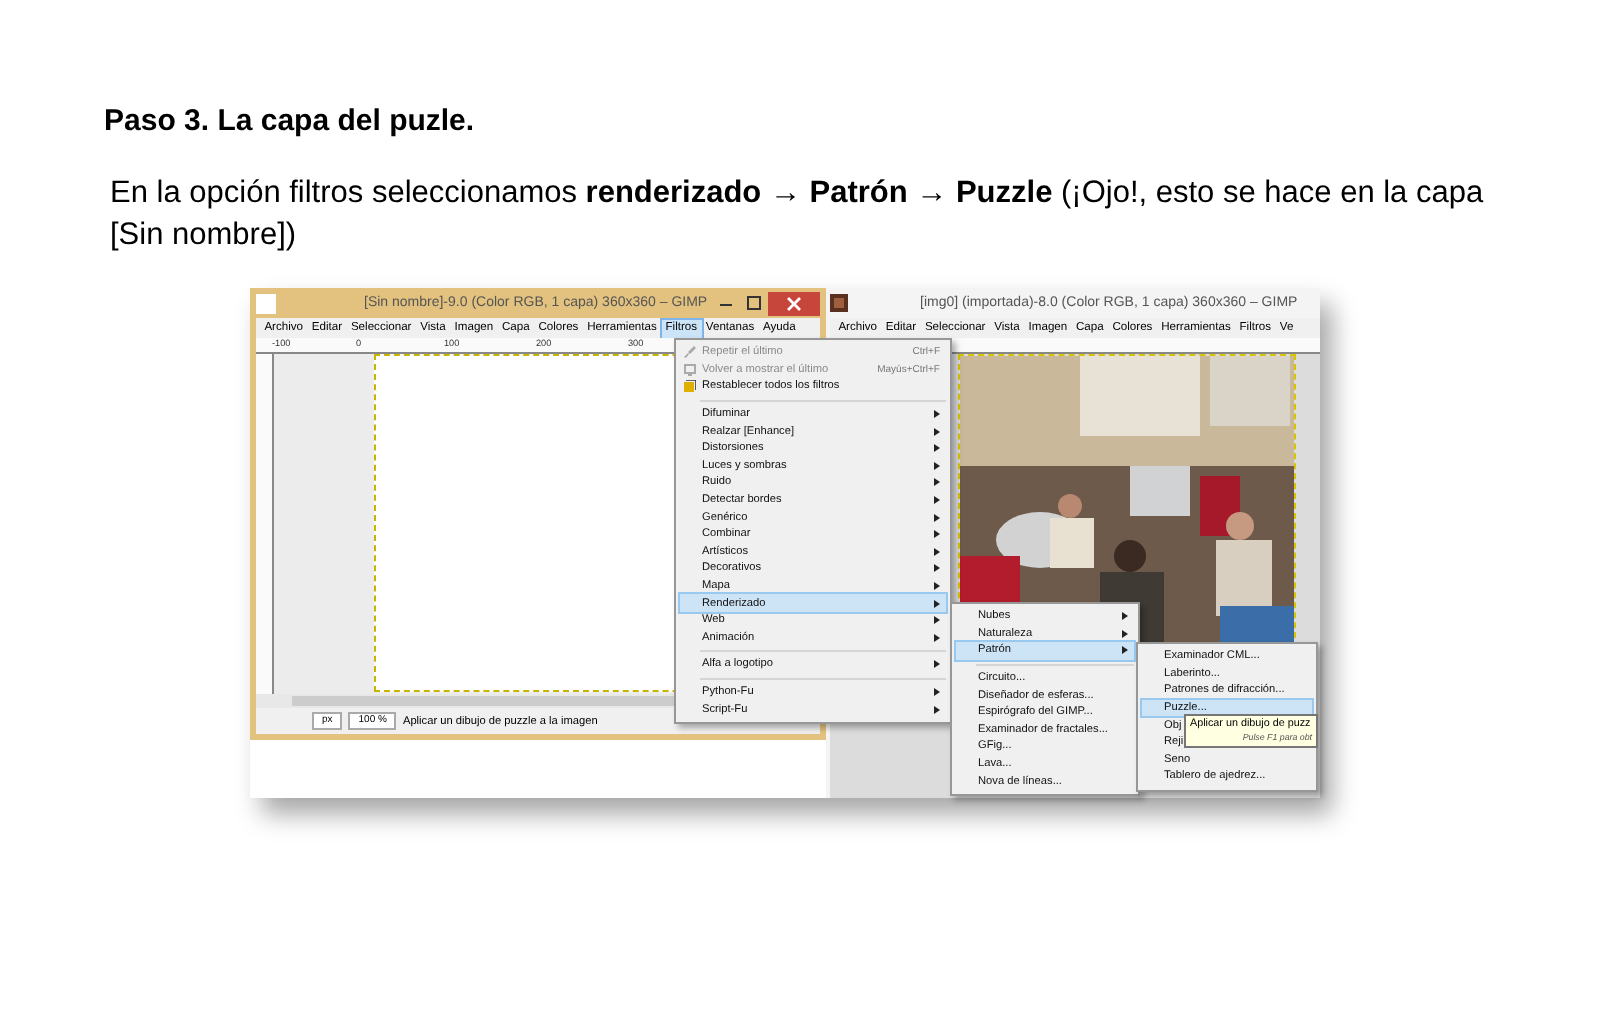 The height and width of the screenshot is (1036, 1610). Describe the element at coordinates (289, 122) in the screenshot. I see `step-heading: Paso 3. La capa del puzle.` at that location.